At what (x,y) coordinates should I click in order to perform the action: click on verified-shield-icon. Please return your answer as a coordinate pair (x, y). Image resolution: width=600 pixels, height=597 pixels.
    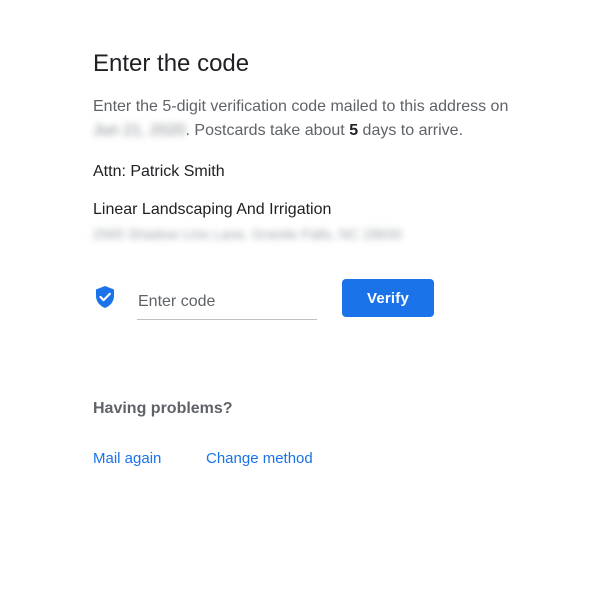
    Looking at the image, I should click on (105, 297).